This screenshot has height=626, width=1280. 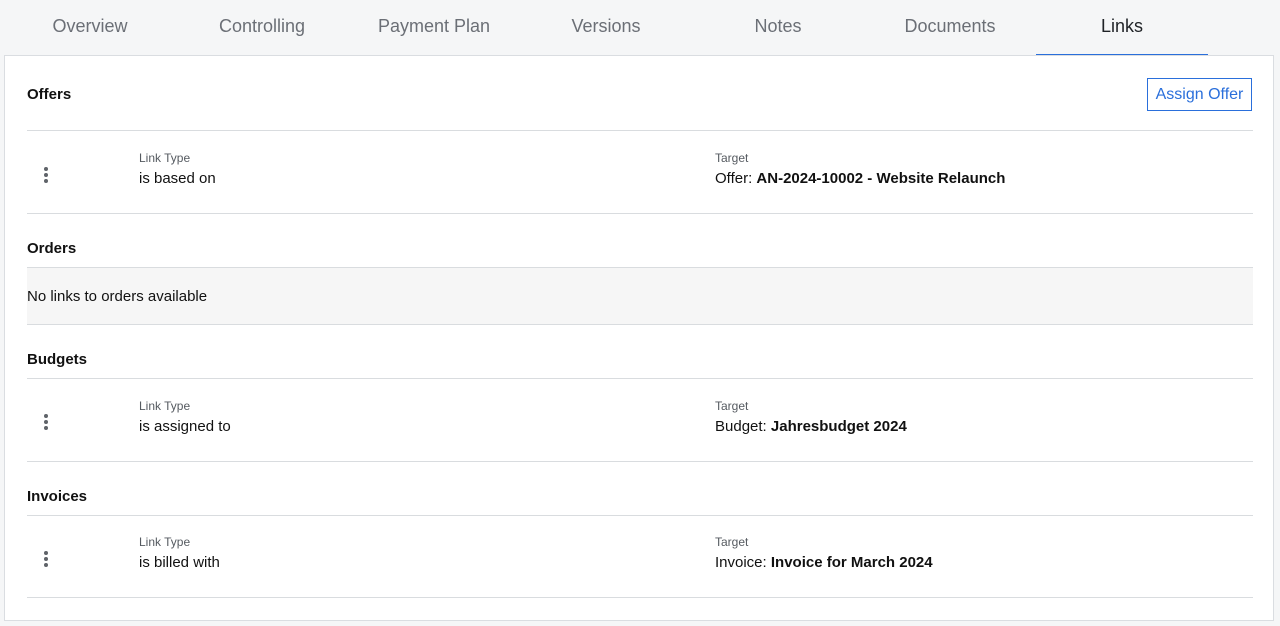 What do you see at coordinates (950, 28) in the screenshot?
I see `tab-documents: Documents` at bounding box center [950, 28].